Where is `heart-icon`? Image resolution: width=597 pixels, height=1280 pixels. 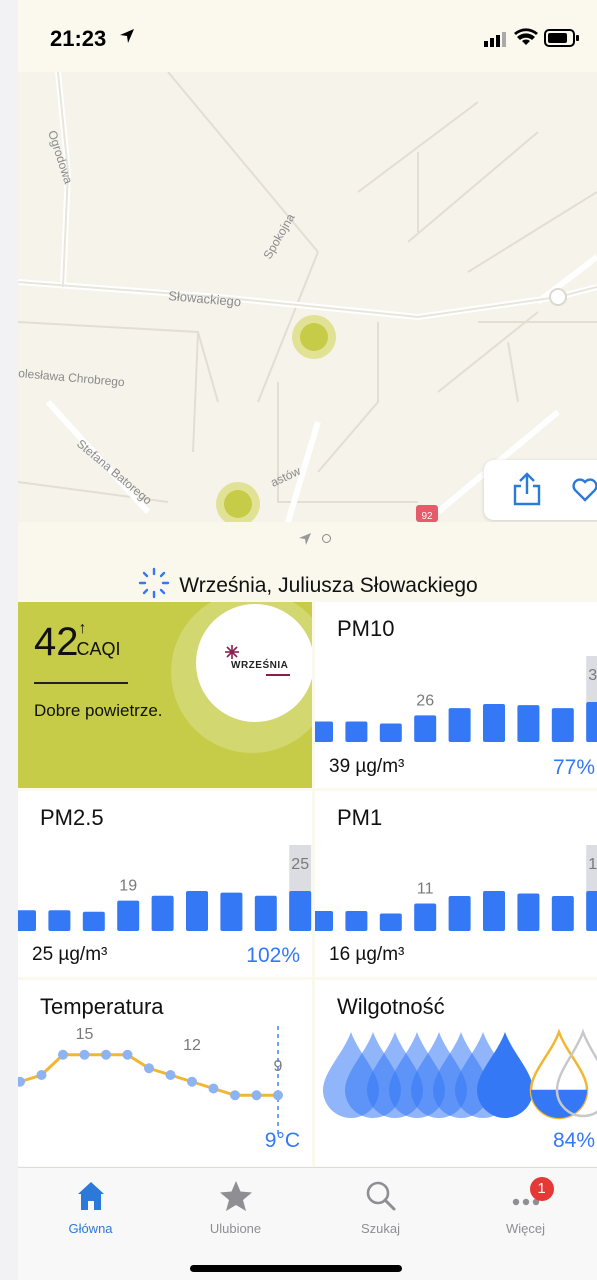
heart-icon is located at coordinates (584, 492).